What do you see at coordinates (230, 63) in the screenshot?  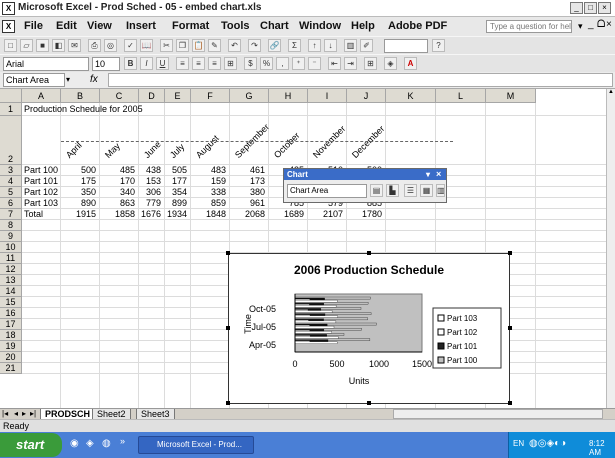 I see `merge-center-icon: ⊞` at bounding box center [230, 63].